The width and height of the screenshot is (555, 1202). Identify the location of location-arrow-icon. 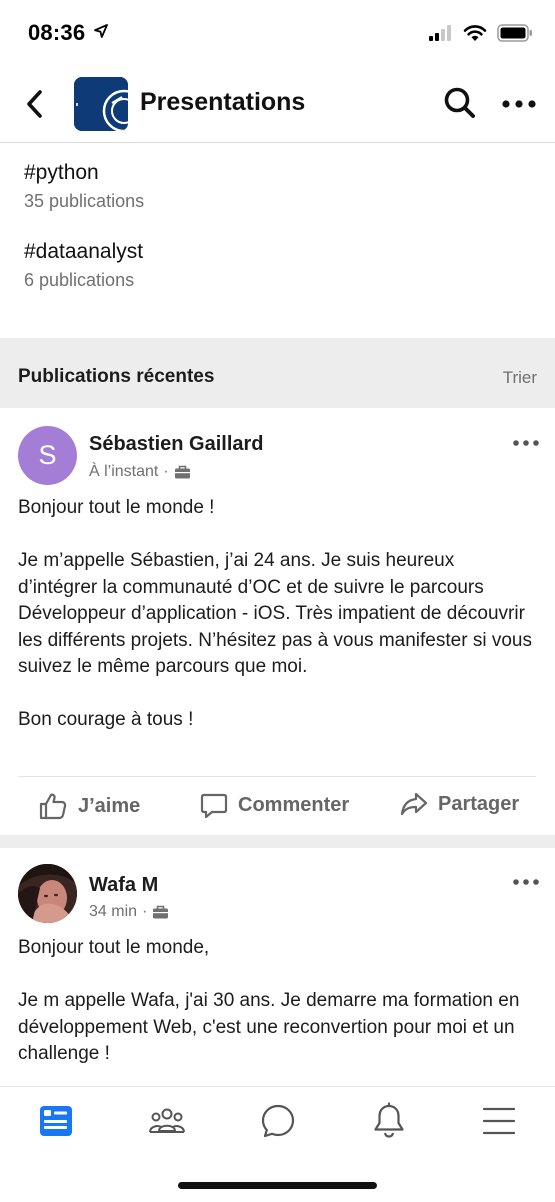
(101, 33).